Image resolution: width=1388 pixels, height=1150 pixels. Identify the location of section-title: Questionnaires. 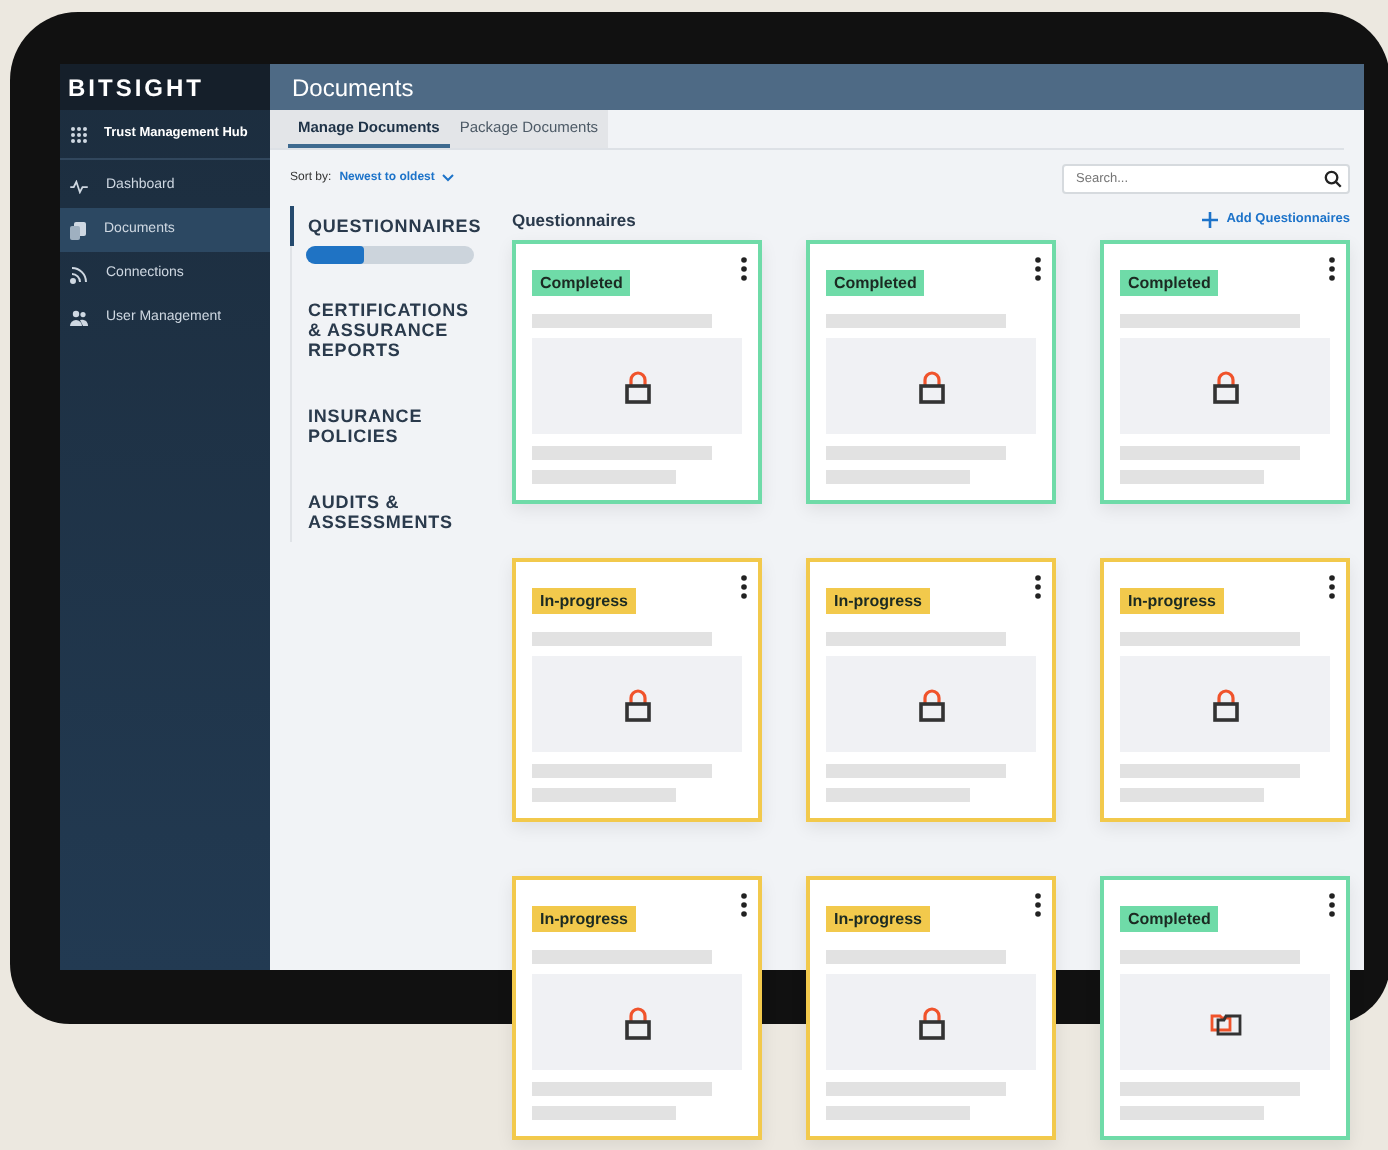
(574, 220).